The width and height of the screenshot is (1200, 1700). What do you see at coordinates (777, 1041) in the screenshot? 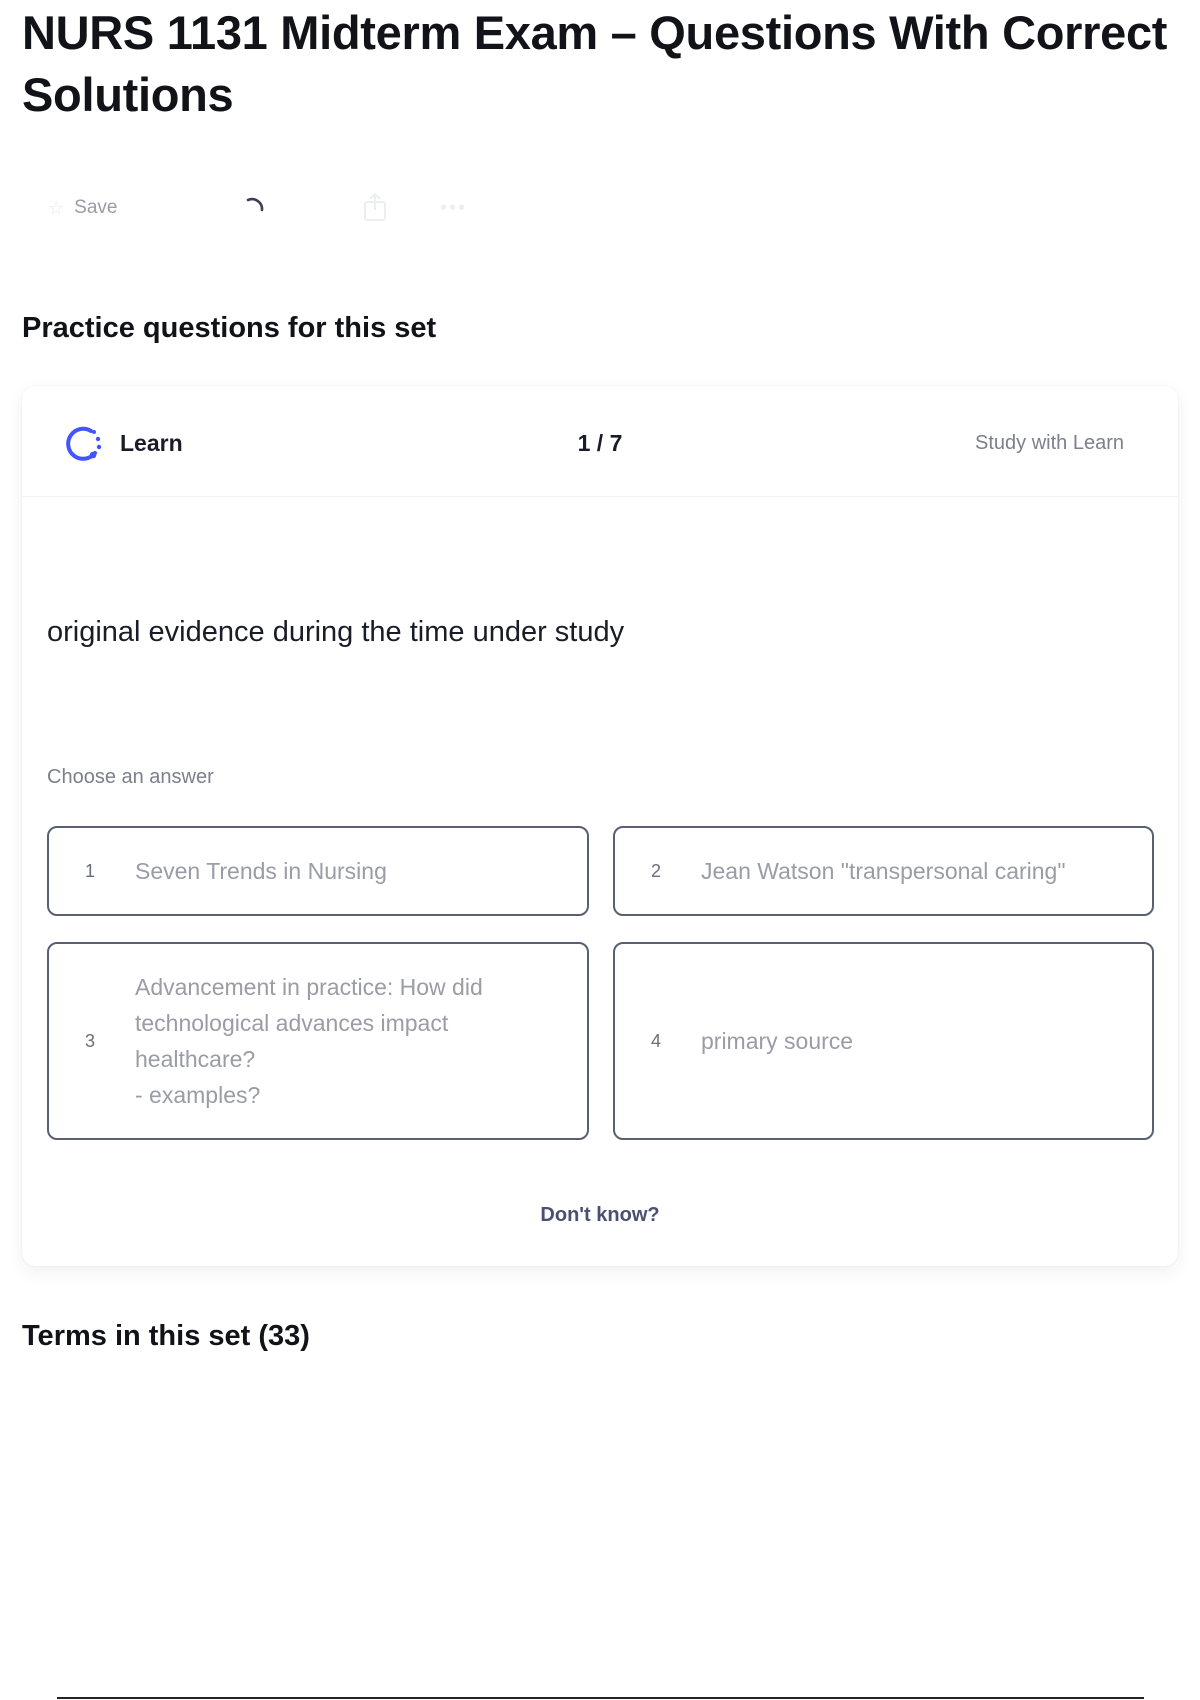
I see `option-text: primary source` at bounding box center [777, 1041].